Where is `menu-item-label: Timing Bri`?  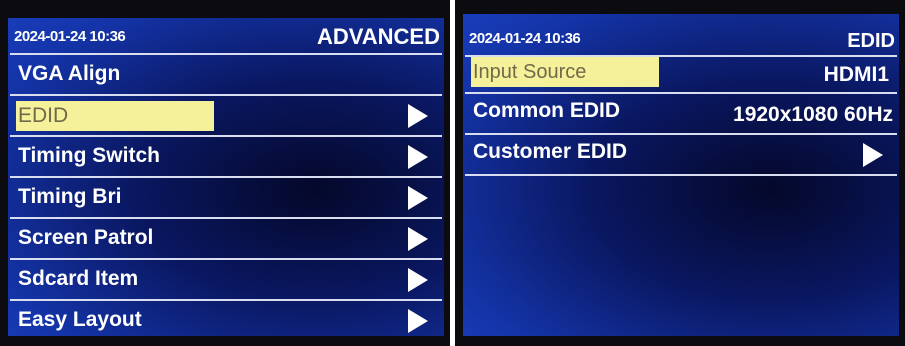
menu-item-label: Timing Bri is located at coordinates (70, 196).